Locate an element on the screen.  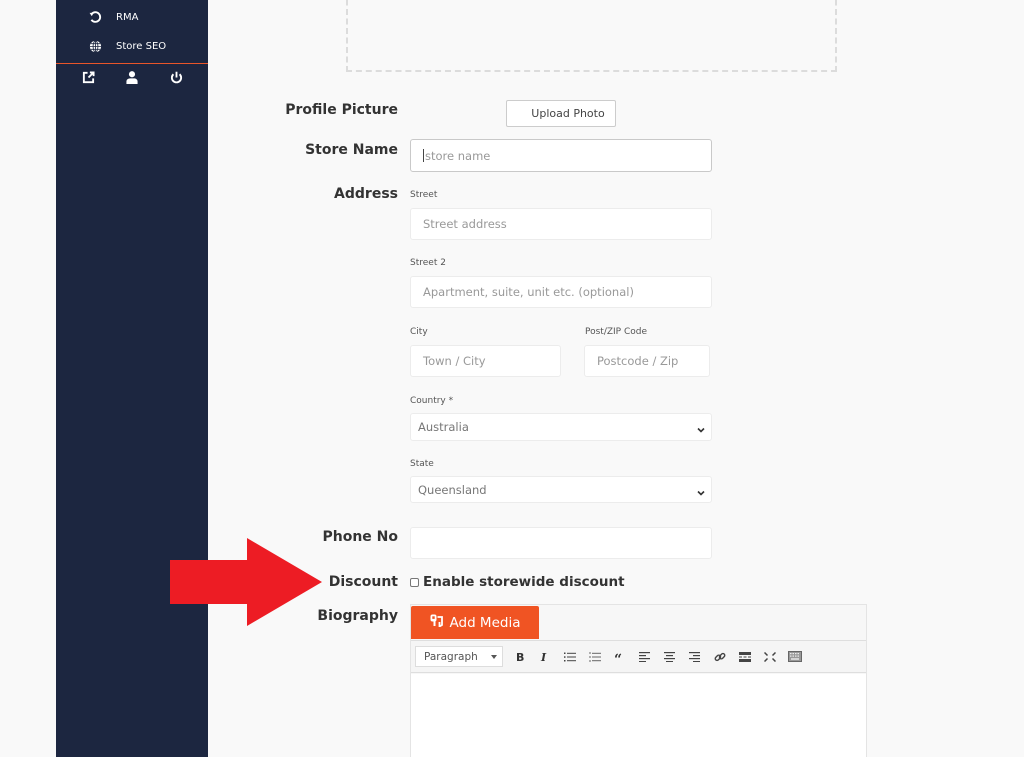
external-link-icon is located at coordinates (88, 77).